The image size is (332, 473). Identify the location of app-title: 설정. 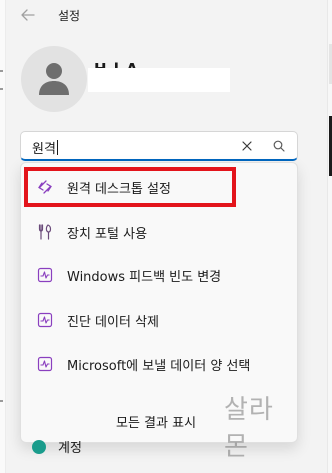
(69, 15).